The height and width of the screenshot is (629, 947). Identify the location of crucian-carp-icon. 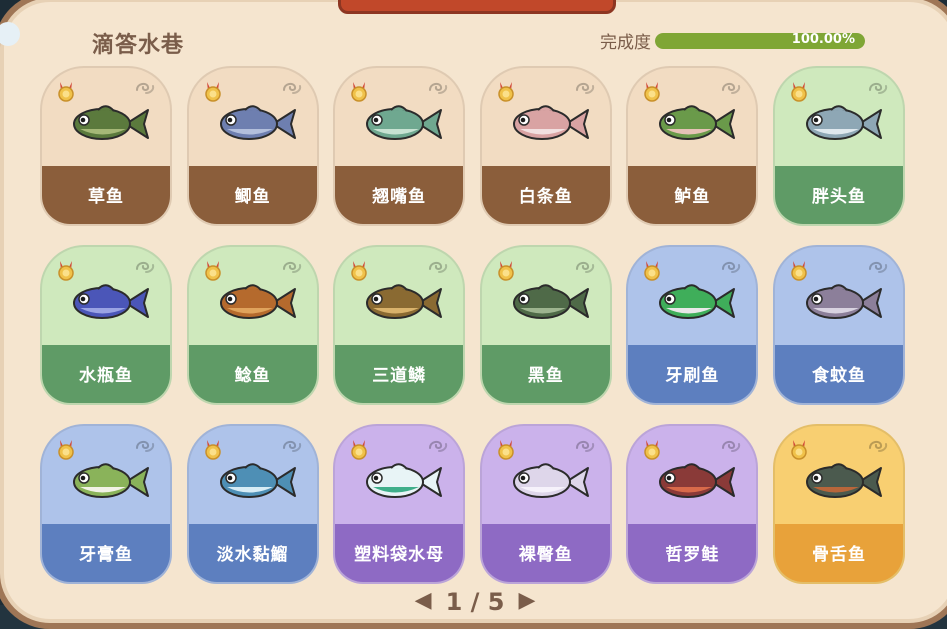
(257, 122).